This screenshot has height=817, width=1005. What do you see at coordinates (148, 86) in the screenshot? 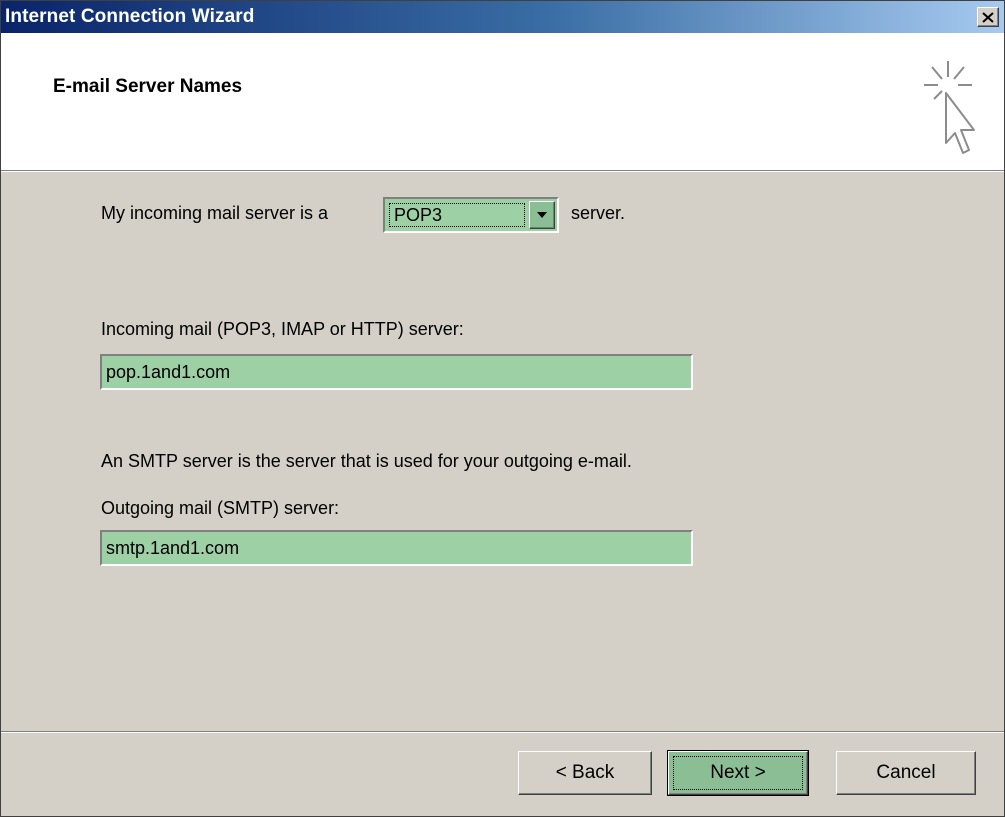
I see `page-title: E-mail Server Names` at bounding box center [148, 86].